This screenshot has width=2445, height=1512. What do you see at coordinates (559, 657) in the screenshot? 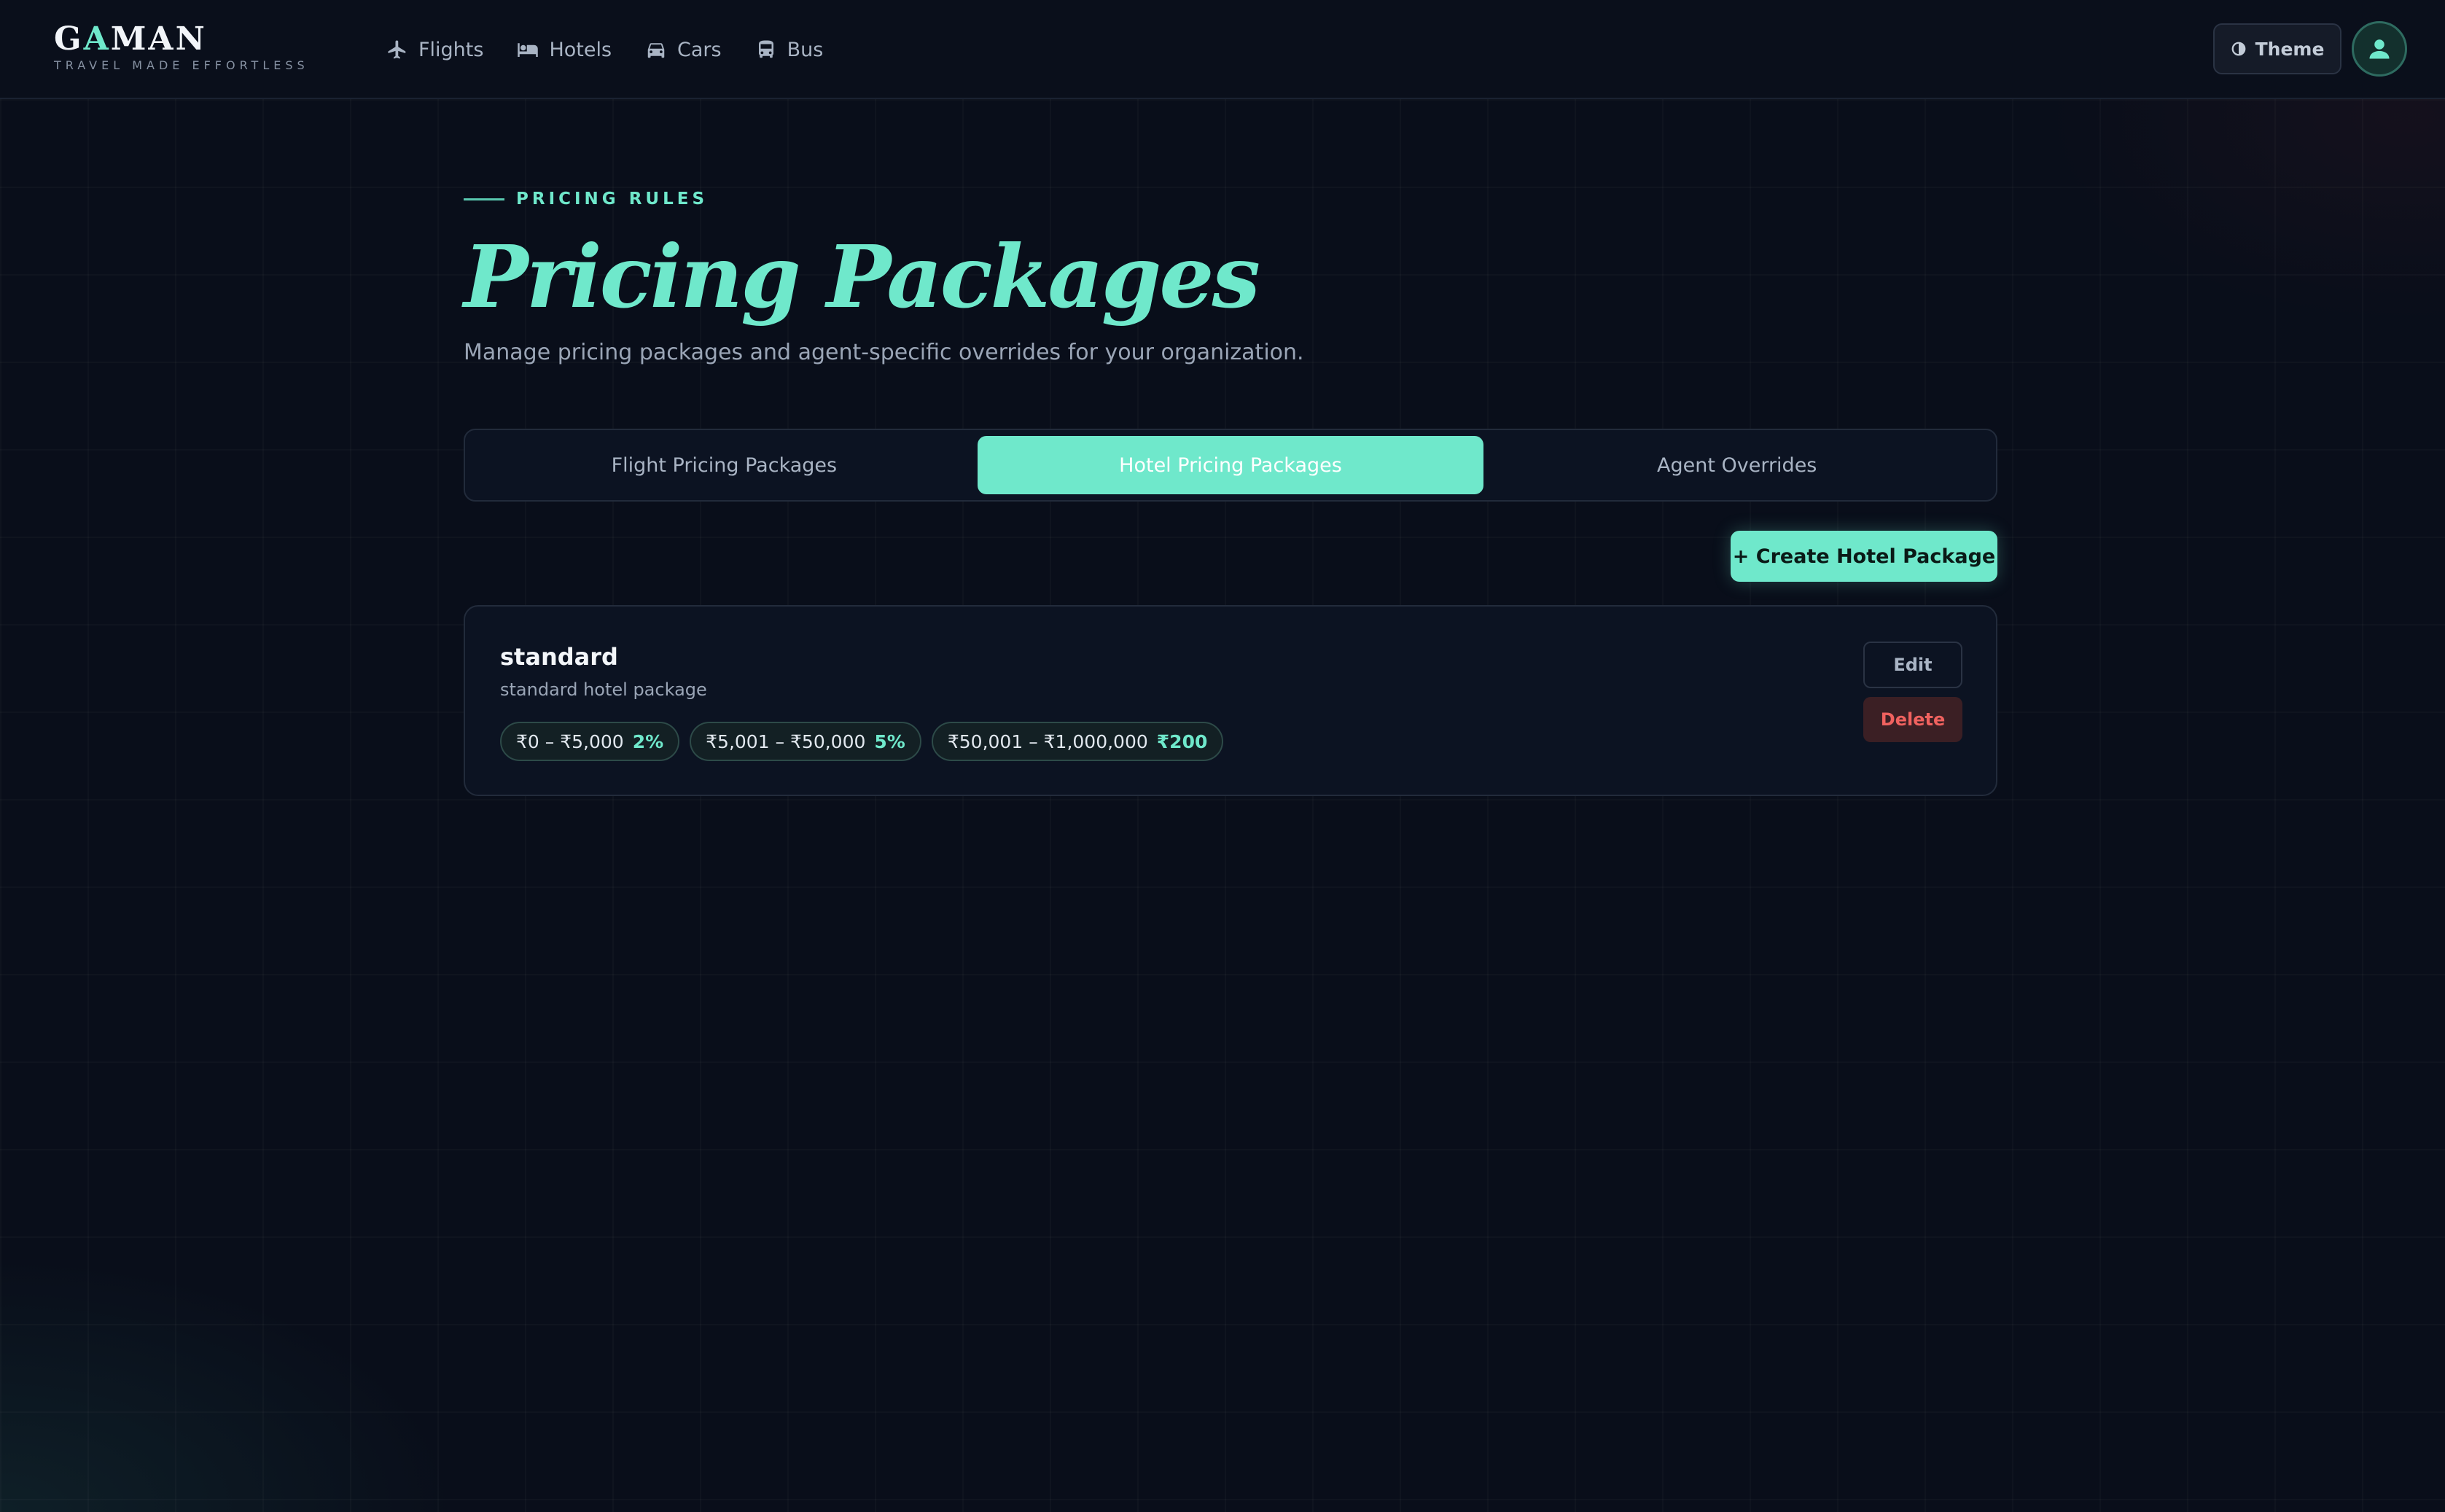
I see `package-name: standard` at bounding box center [559, 657].